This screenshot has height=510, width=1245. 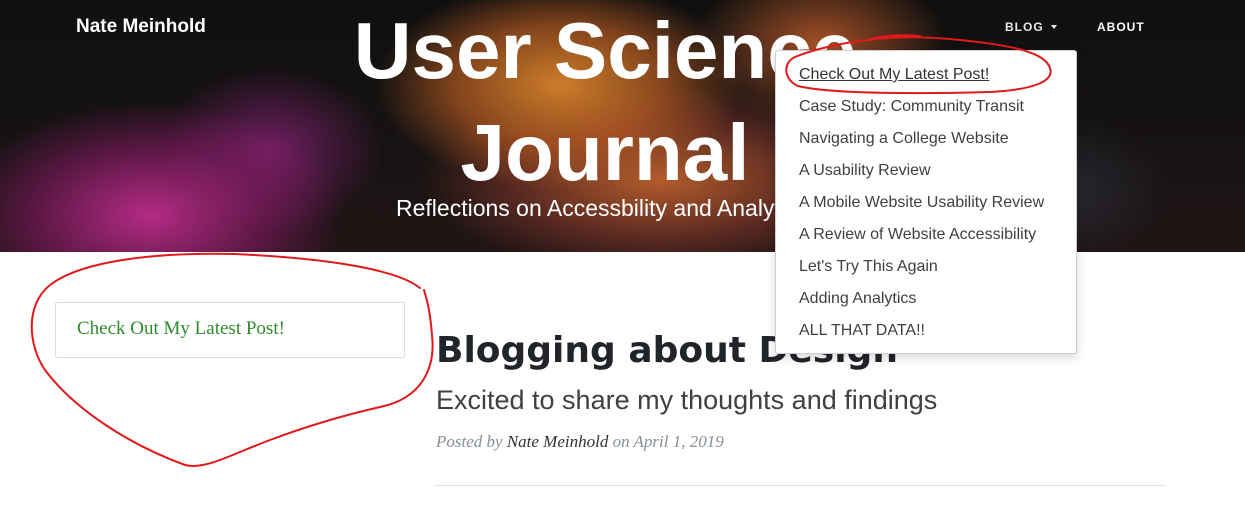 I want to click on dropdown-item-latest-post: Check Out My Latest Post!, so click(x=926, y=75).